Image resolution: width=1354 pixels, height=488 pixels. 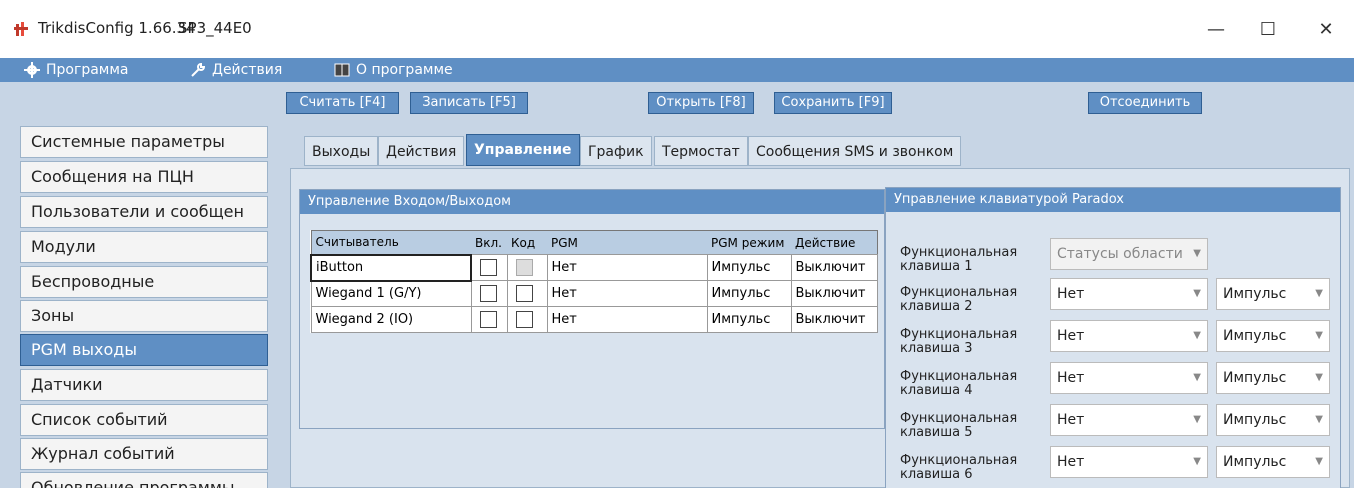 I want to click on function-key-2-select: Нет ▼, so click(x=1129, y=294).